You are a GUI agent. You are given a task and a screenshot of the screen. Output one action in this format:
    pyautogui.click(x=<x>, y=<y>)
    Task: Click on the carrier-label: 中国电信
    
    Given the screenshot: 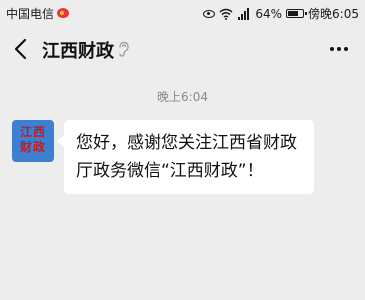 What is the action you would take?
    pyautogui.click(x=30, y=14)
    